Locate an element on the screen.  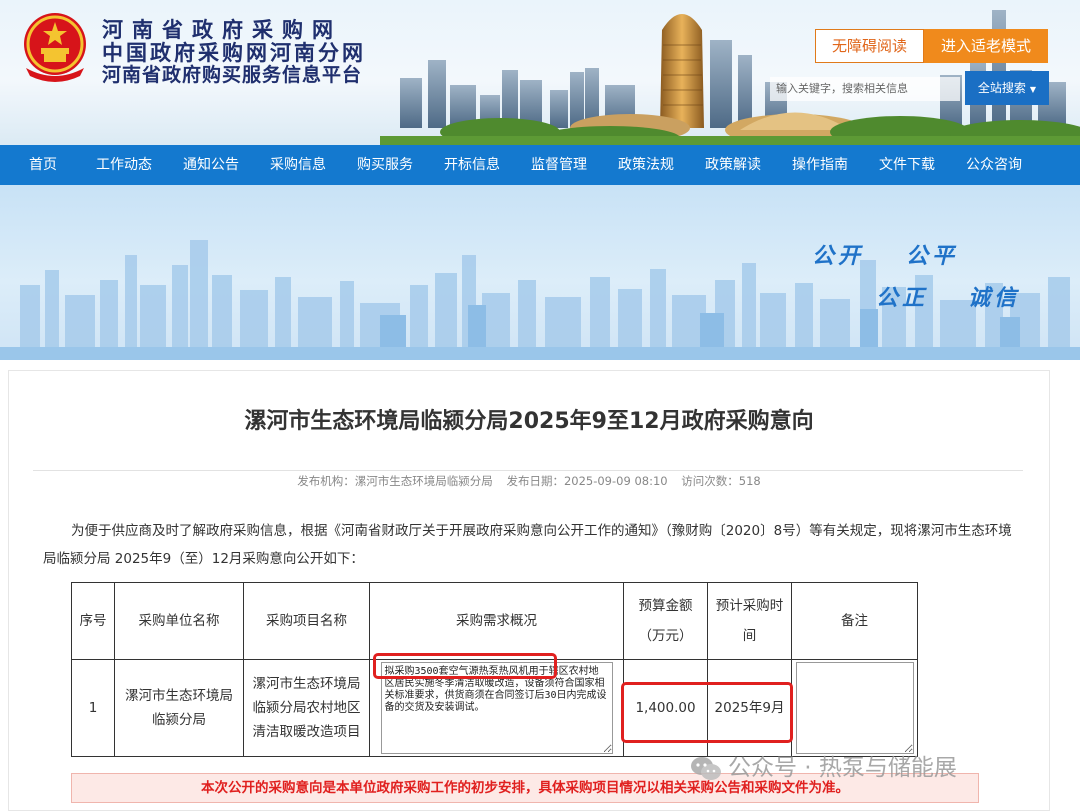
column-header-budget-line-2: （万元） is located at coordinates (665, 636).